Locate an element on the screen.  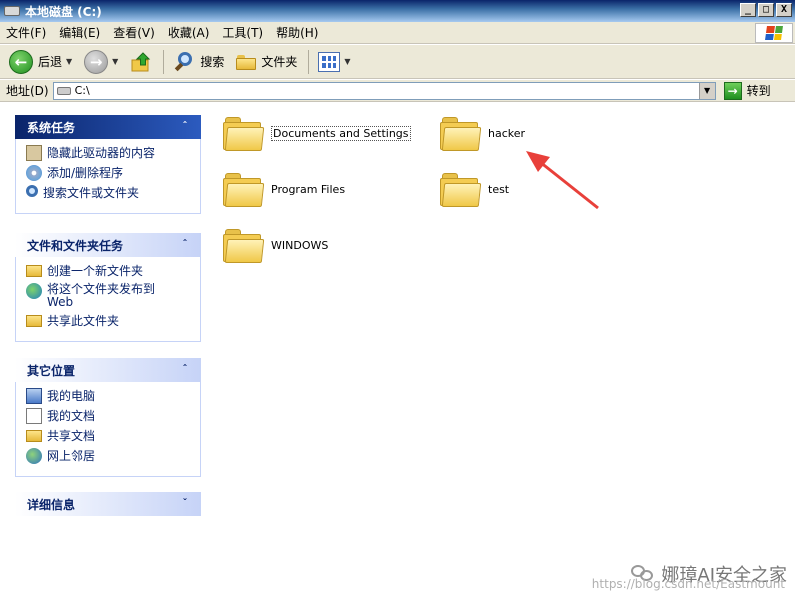
maximize-button: □ is located at coordinates (766, 10).